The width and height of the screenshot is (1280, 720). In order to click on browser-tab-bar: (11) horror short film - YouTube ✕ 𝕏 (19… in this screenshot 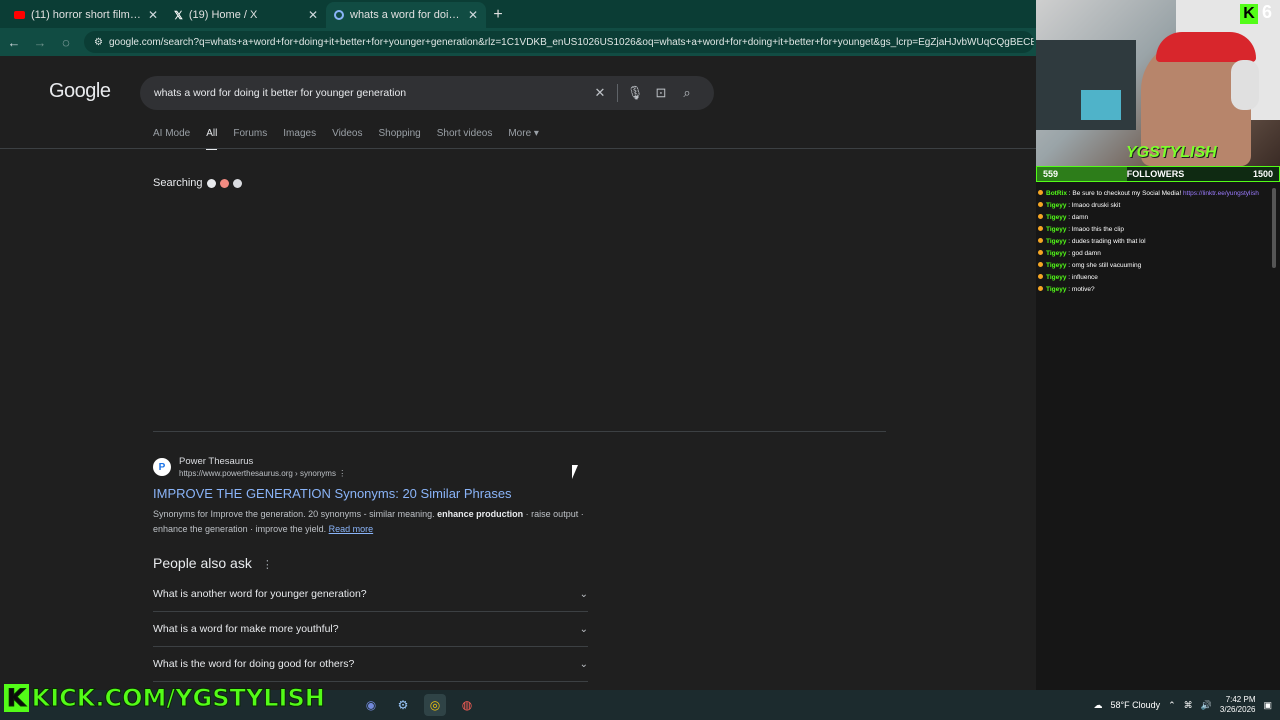, I will do `click(520, 14)`.